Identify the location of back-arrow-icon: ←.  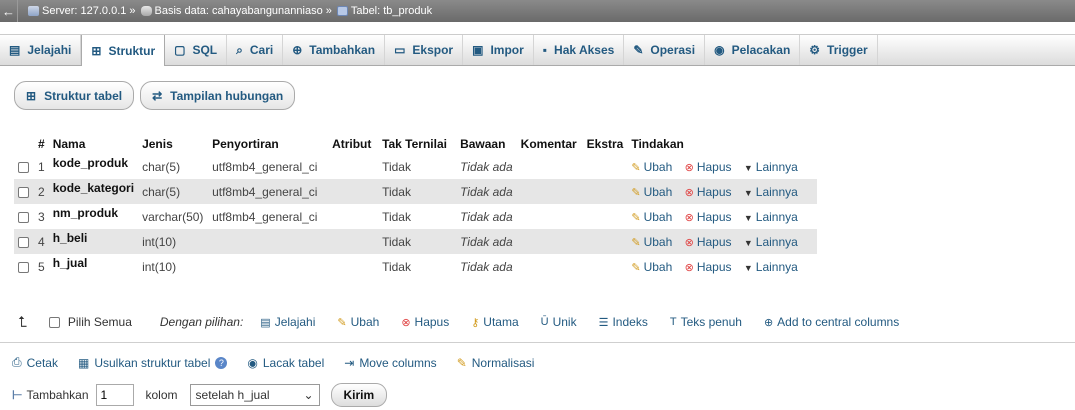
(8, 11).